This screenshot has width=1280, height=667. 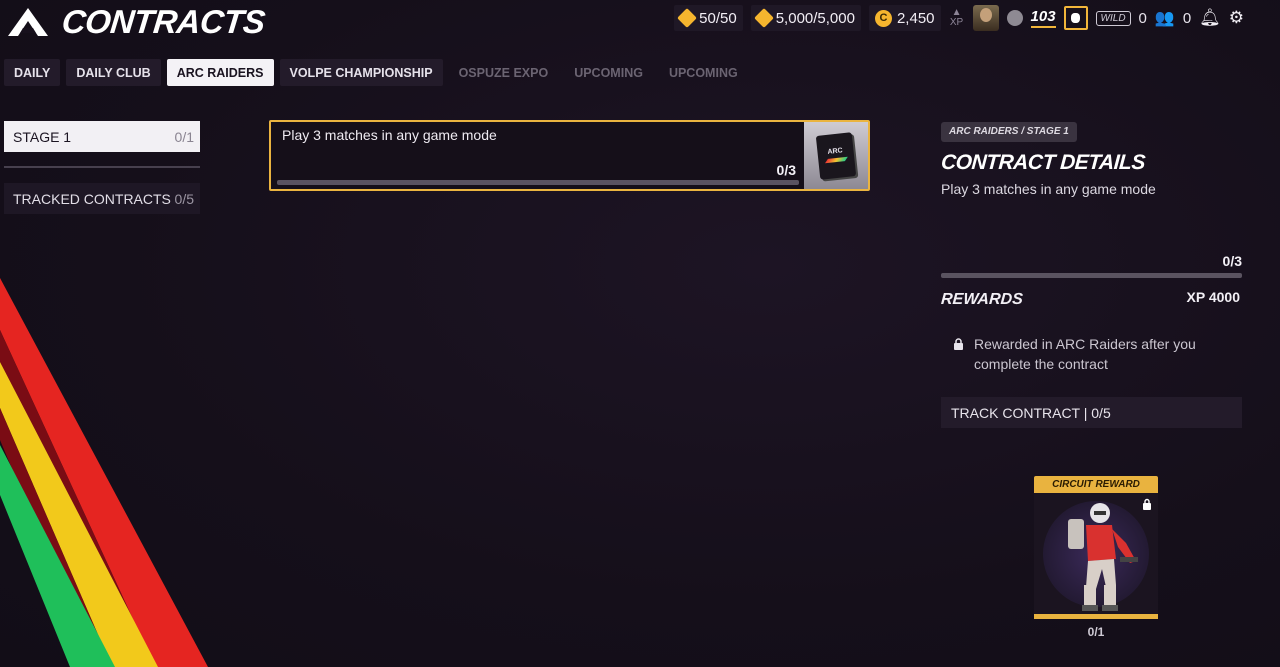 What do you see at coordinates (504, 72) in the screenshot?
I see `tab-ospuze-expo: OSPUZE EXPO` at bounding box center [504, 72].